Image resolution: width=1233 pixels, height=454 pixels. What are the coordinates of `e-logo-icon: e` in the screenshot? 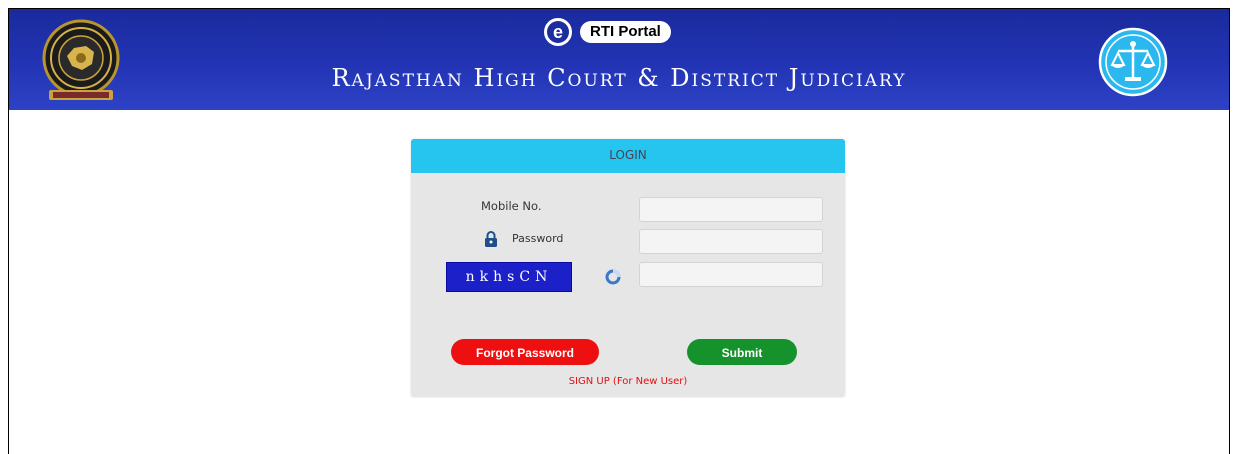 It's located at (558, 32).